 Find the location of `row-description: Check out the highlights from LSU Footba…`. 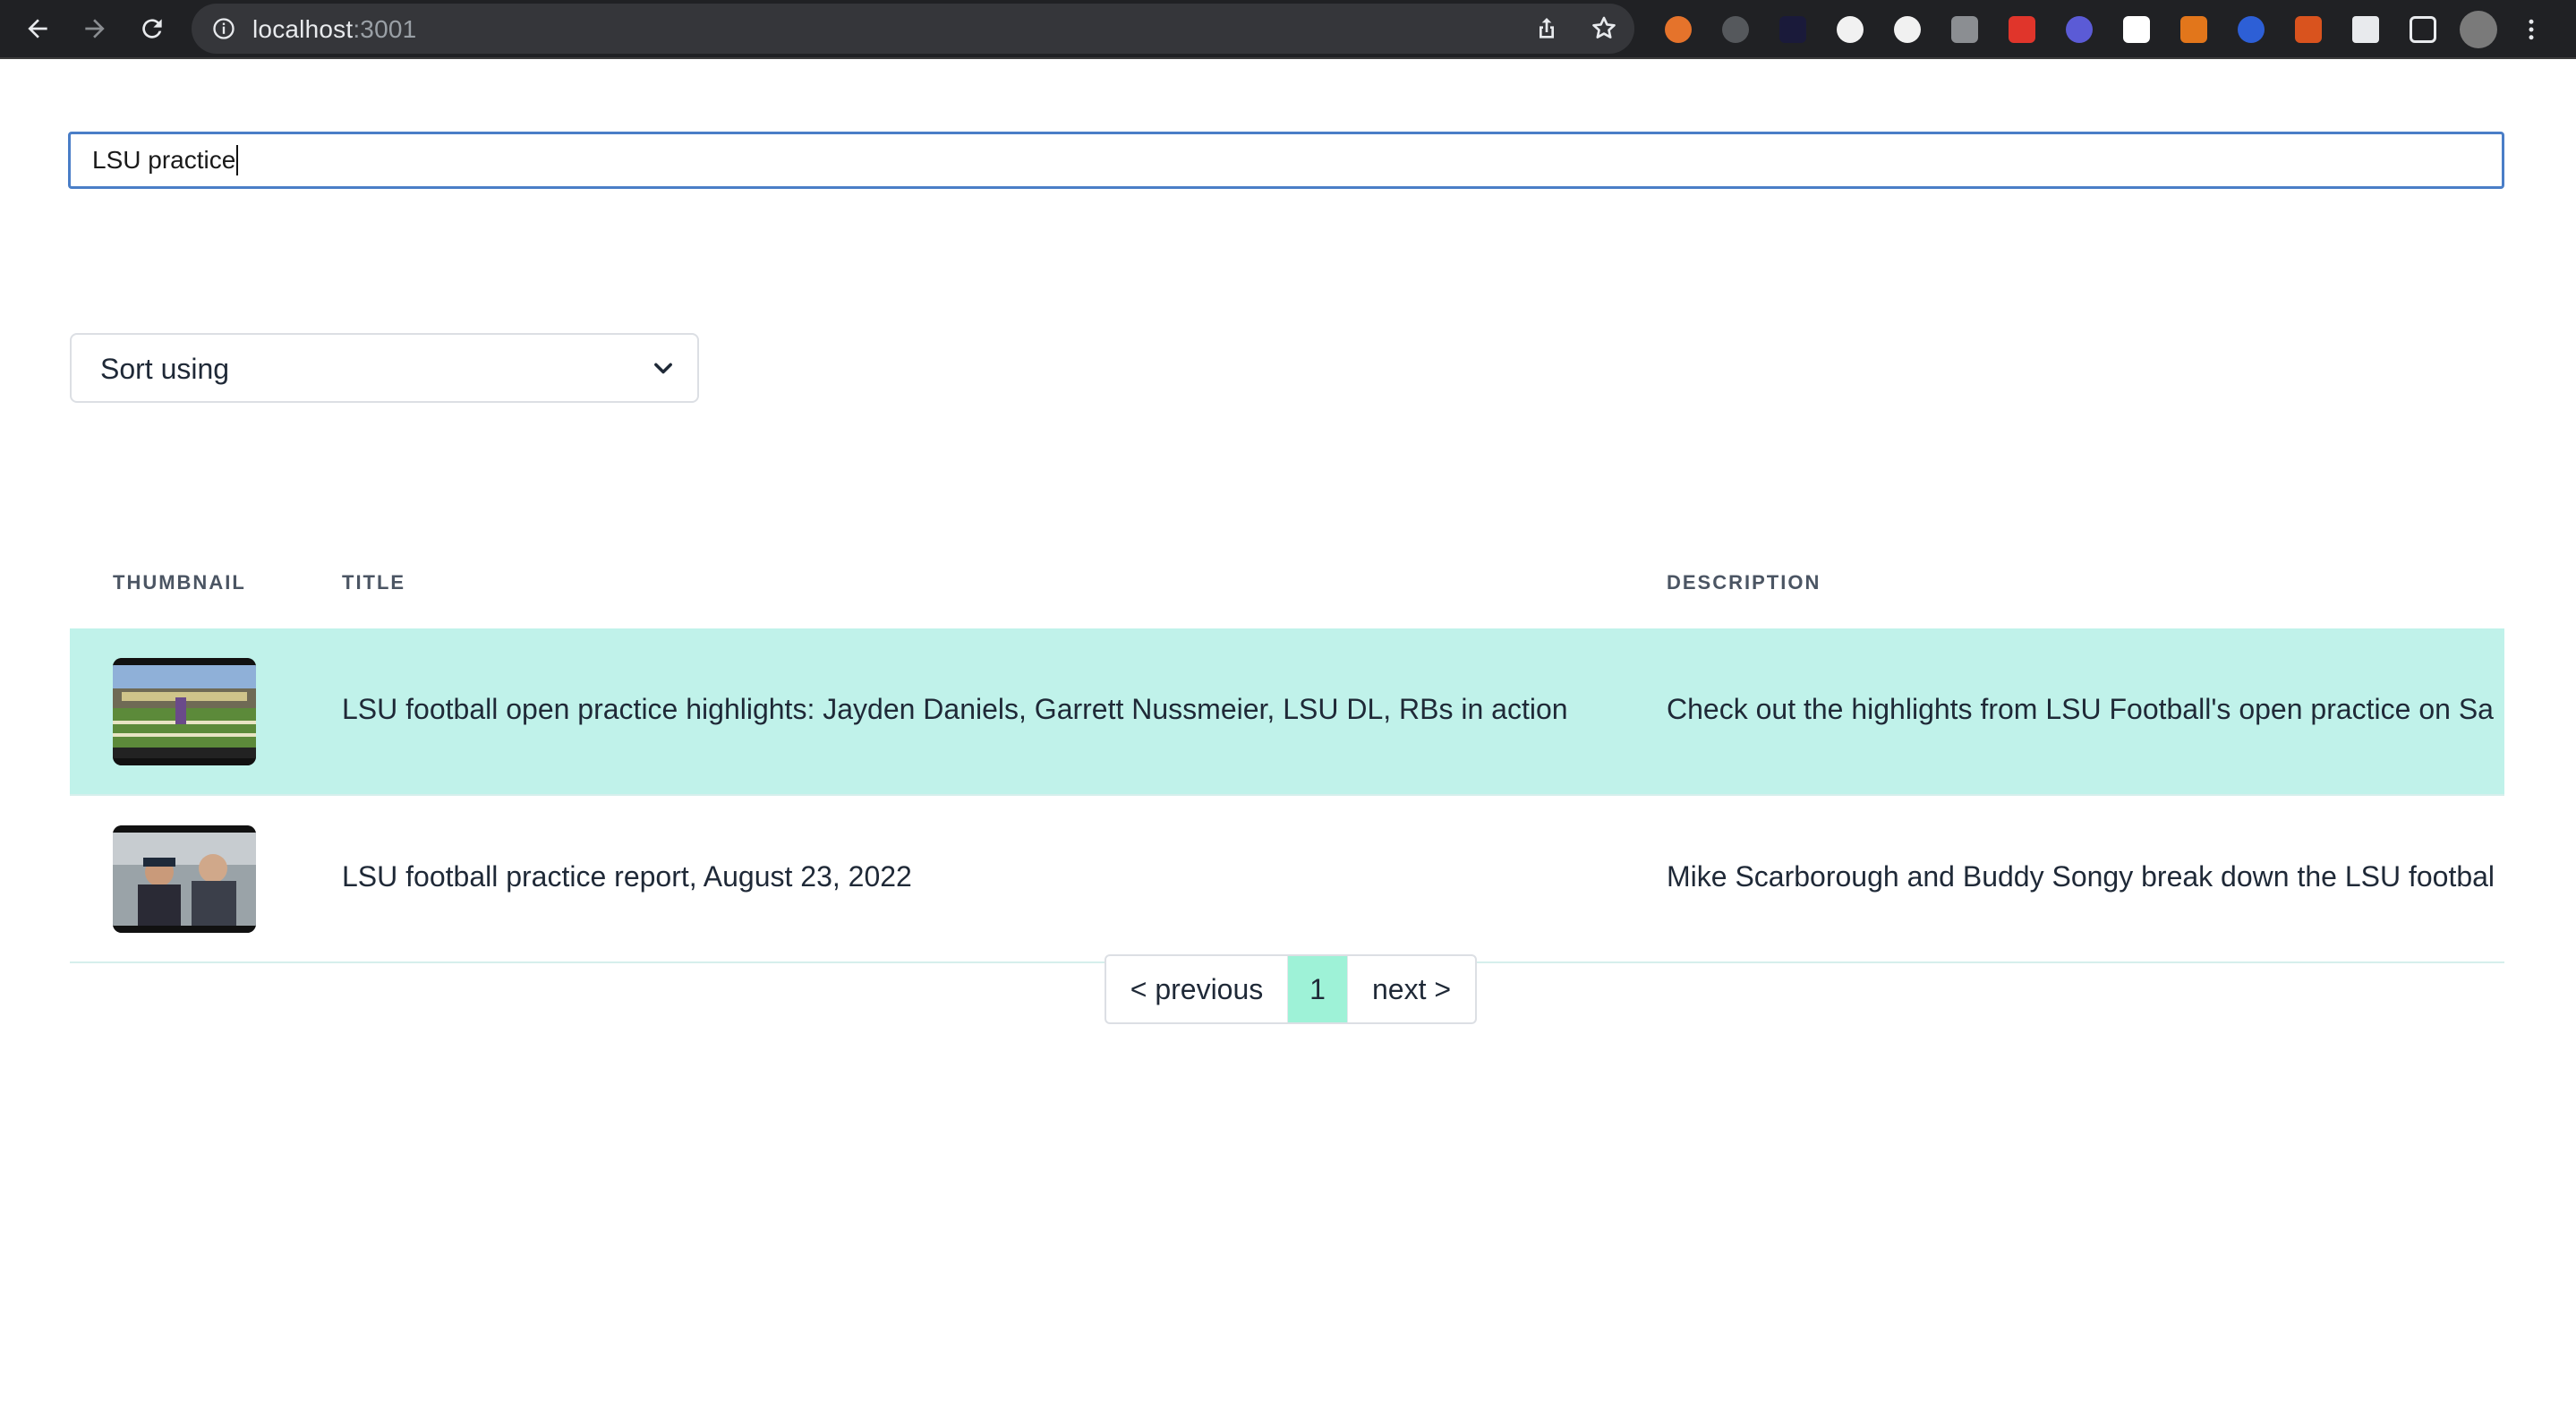

row-description: Check out the highlights from LSU Footba… is located at coordinates (2080, 709).